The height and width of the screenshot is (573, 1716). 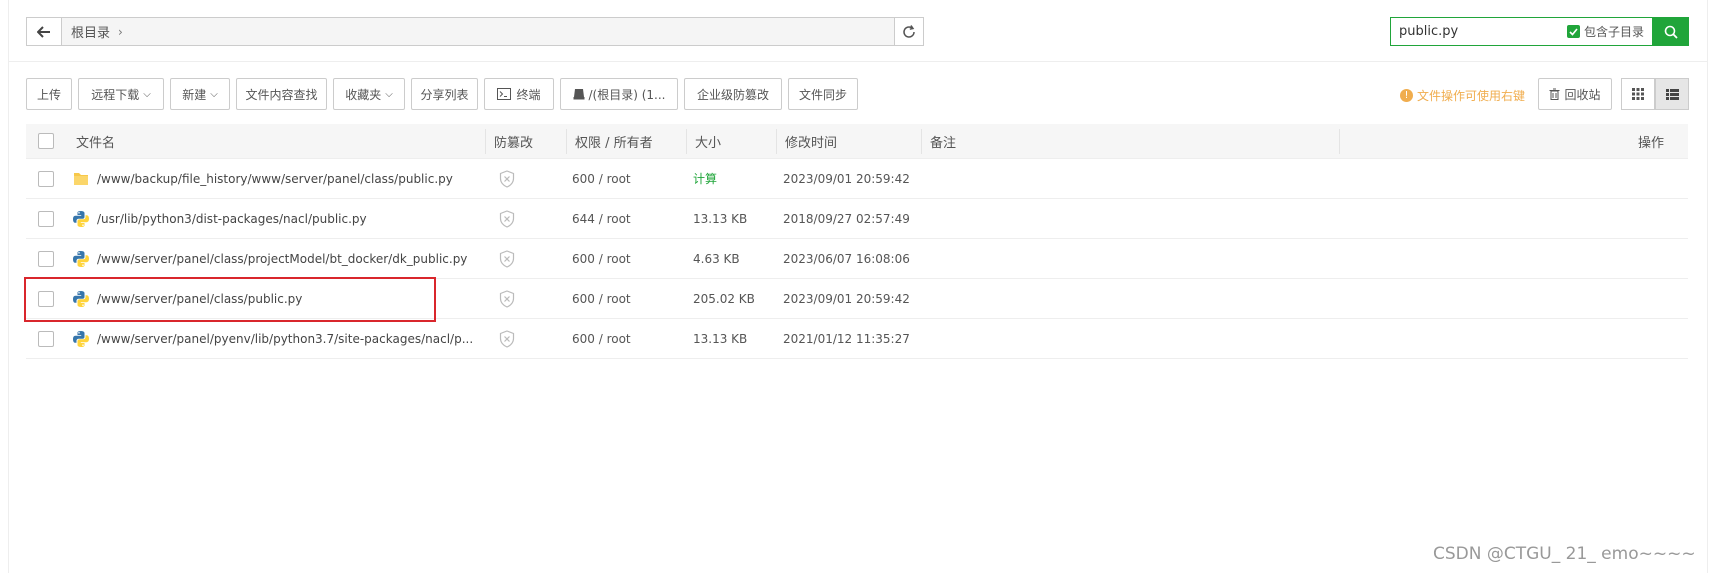 I want to click on right-click-tip: ! 文件操作可使用右键, so click(x=1462, y=95).